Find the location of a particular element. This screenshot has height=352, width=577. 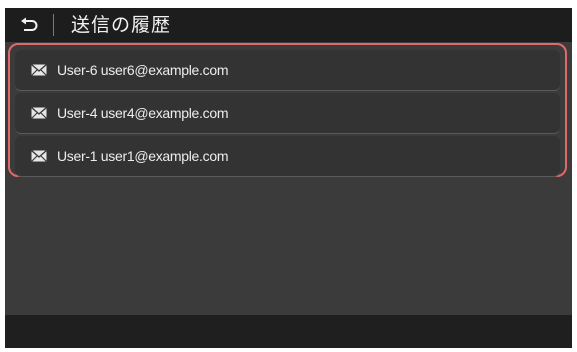

history-item-label: User-6 user6@example.com is located at coordinates (143, 70).